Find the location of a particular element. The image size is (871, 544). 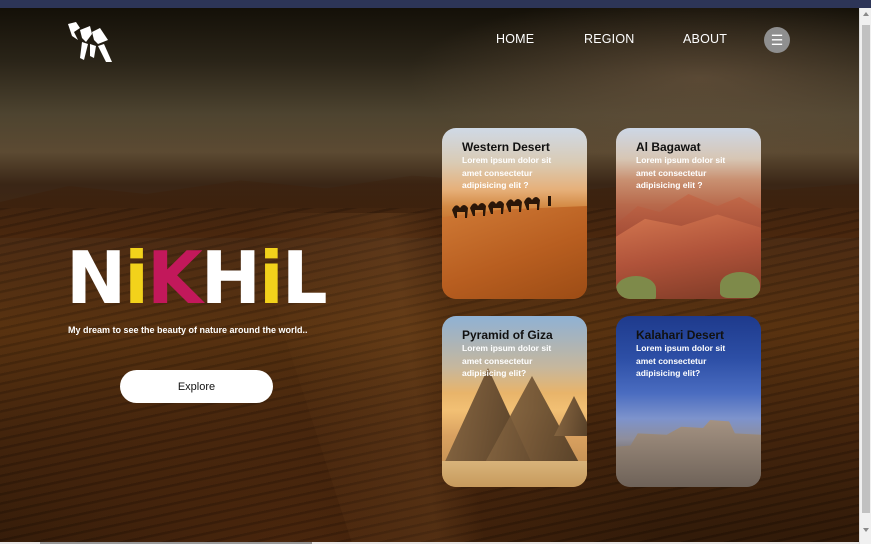

card-image-ruins is located at coordinates (688, 453).